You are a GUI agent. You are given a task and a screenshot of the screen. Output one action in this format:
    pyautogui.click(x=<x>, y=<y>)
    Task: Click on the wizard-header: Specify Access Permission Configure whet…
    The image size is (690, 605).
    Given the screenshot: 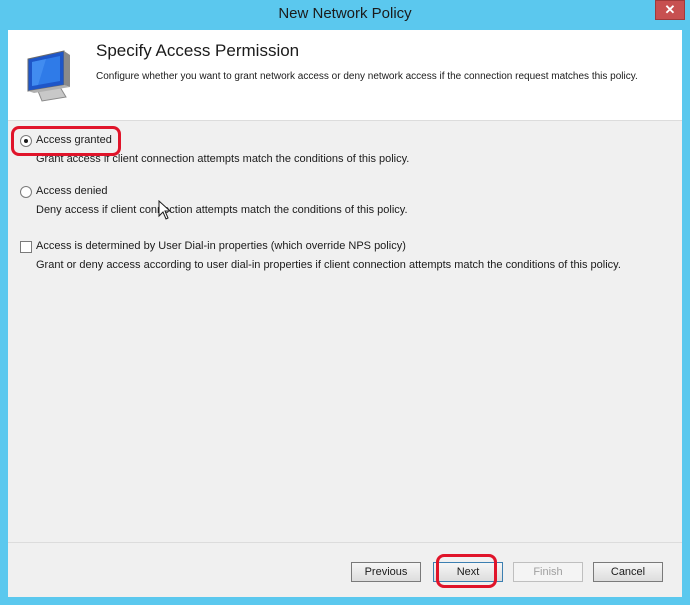 What is the action you would take?
    pyautogui.click(x=345, y=75)
    